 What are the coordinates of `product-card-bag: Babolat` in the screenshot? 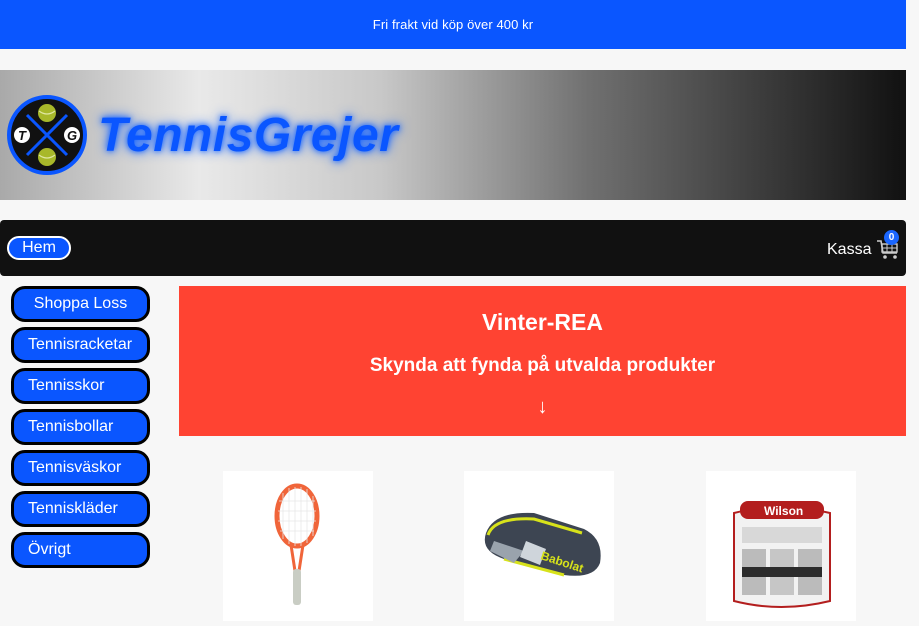 It's located at (539, 546).